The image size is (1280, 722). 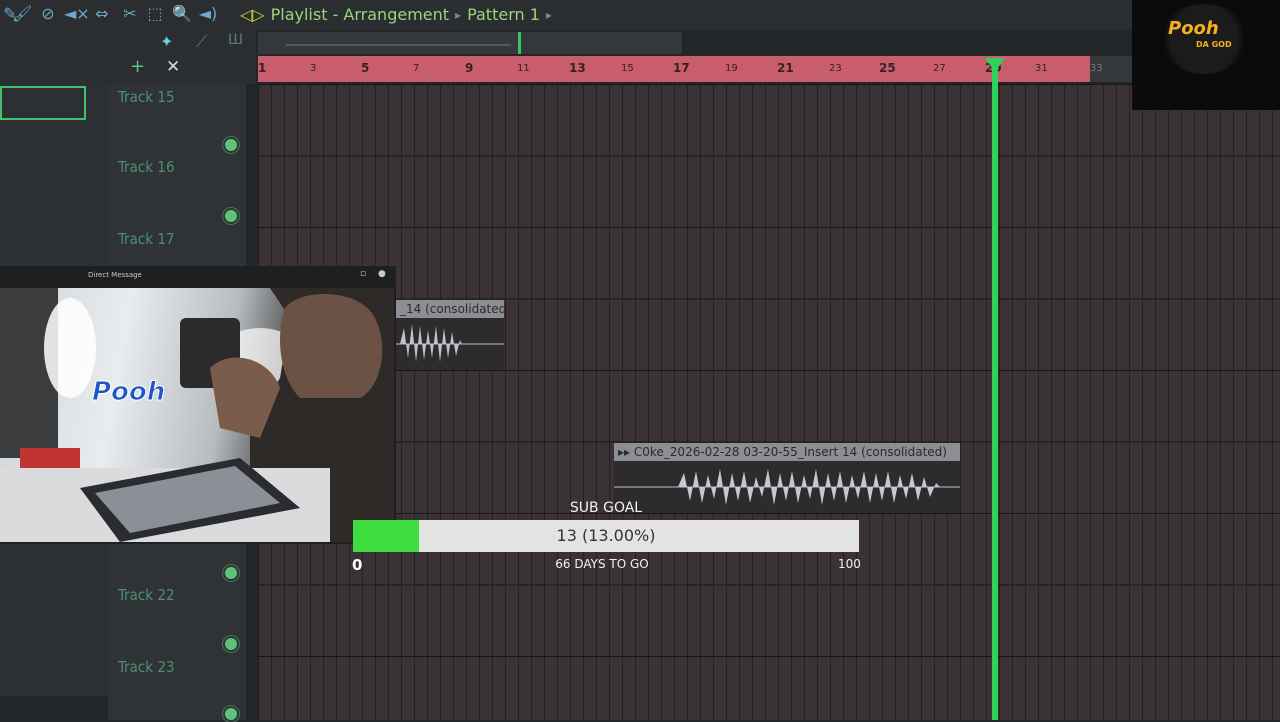 I want to click on slip-icon: ⇔, so click(x=102, y=14).